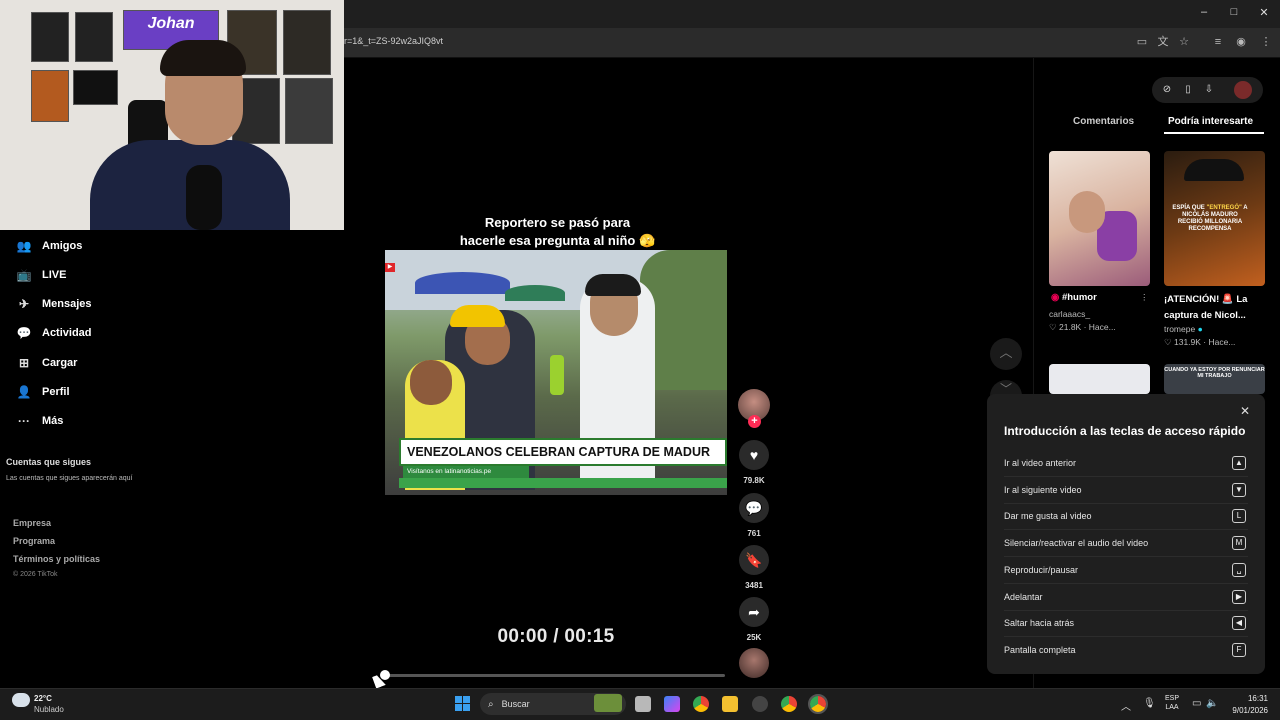  What do you see at coordinates (390, 267) in the screenshot?
I see `live-badge: ▶` at bounding box center [390, 267].